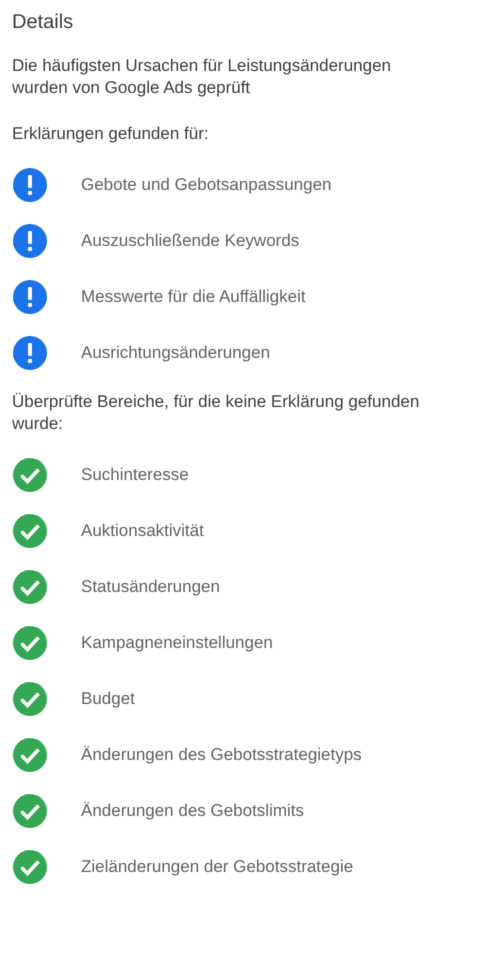 This screenshot has height=964, width=498. I want to click on check-item-label: Ausrichtungsänderungen, so click(175, 353).